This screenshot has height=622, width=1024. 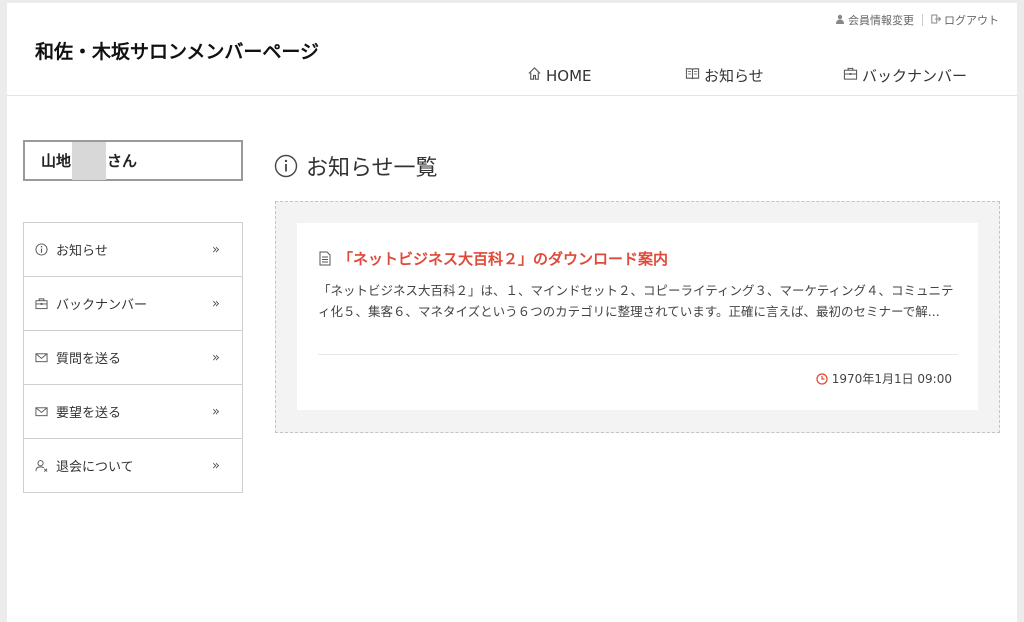 What do you see at coordinates (822, 378) in the screenshot?
I see `clock-icon` at bounding box center [822, 378].